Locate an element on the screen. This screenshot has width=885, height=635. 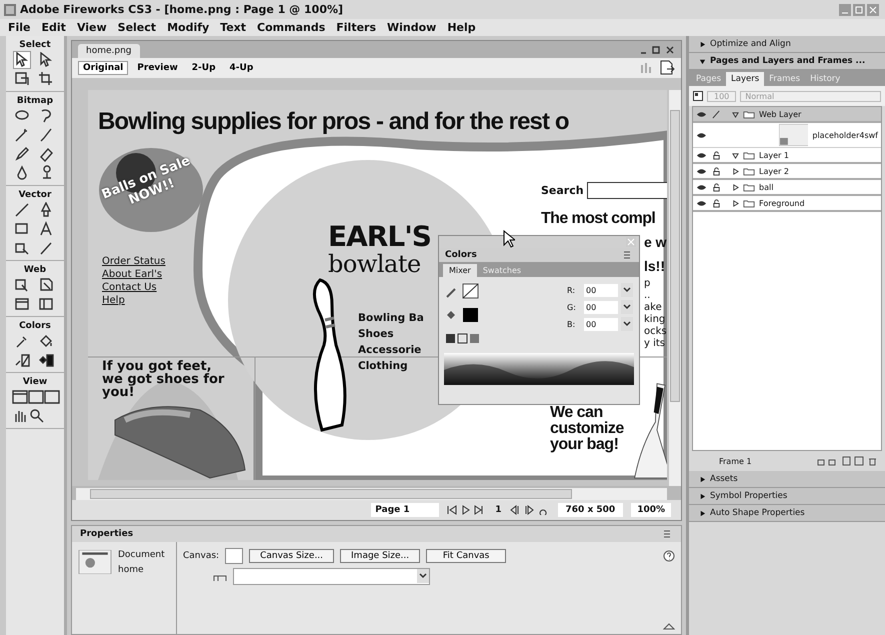
color-ramp is located at coordinates (539, 369).